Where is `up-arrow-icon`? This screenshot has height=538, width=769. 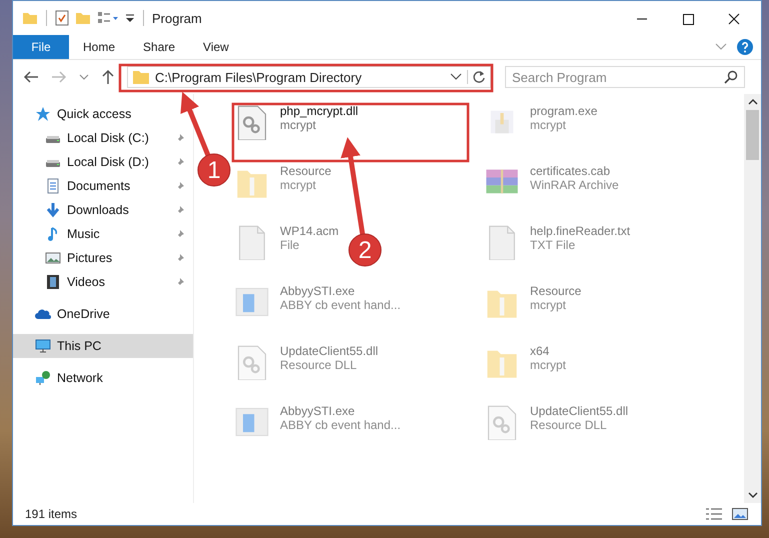 up-arrow-icon is located at coordinates (108, 77).